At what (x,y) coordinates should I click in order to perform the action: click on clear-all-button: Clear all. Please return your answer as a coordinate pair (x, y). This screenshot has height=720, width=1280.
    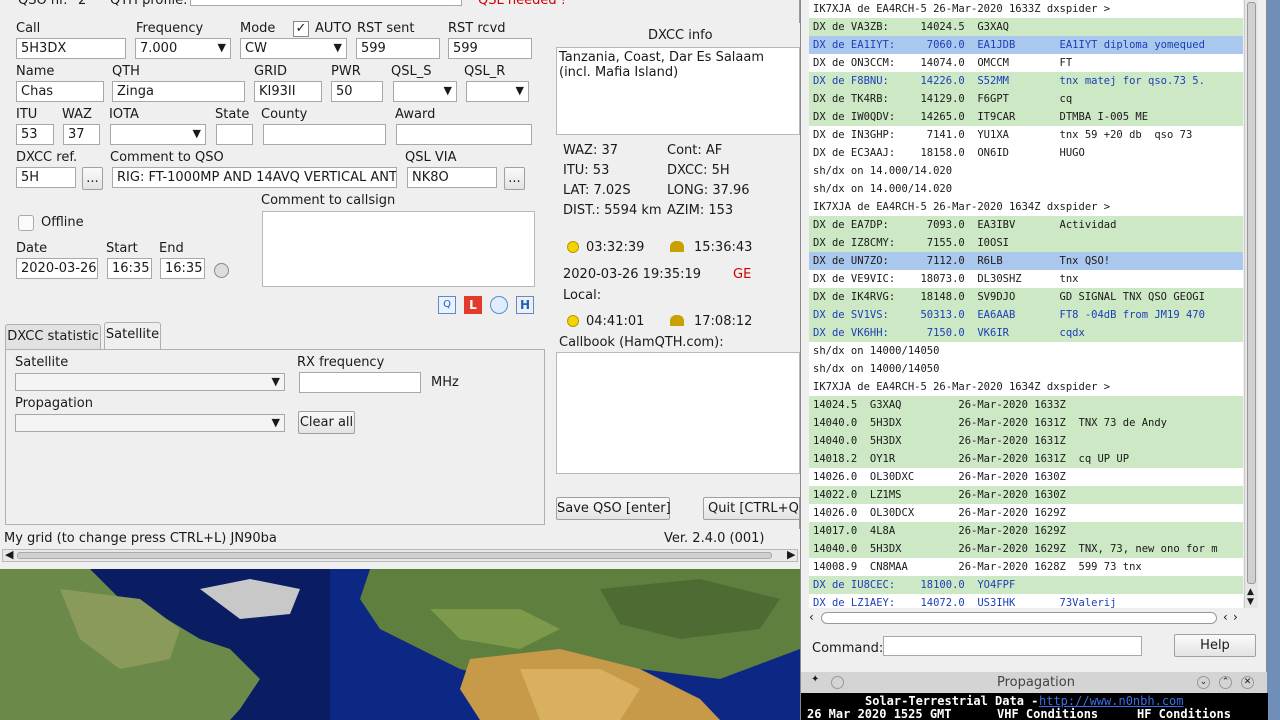
    Looking at the image, I should click on (326, 422).